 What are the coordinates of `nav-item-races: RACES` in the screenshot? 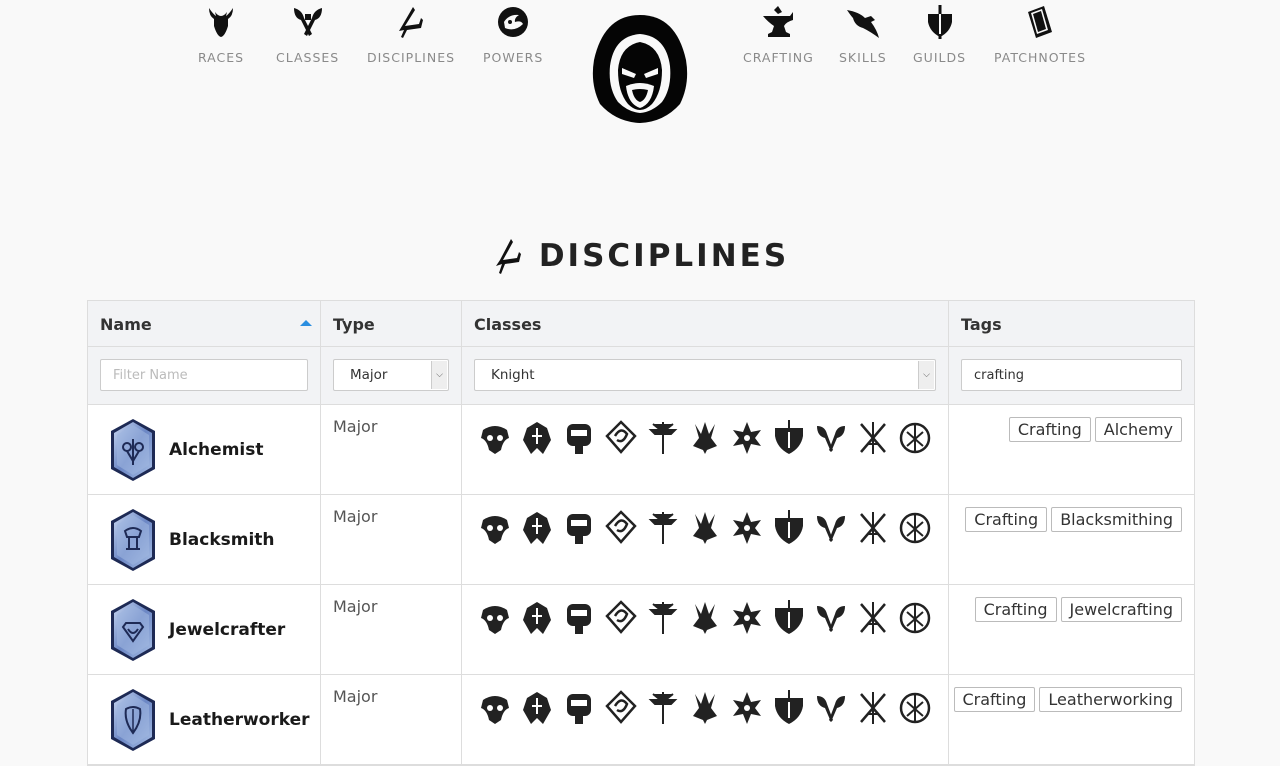 It's located at (221, 34).